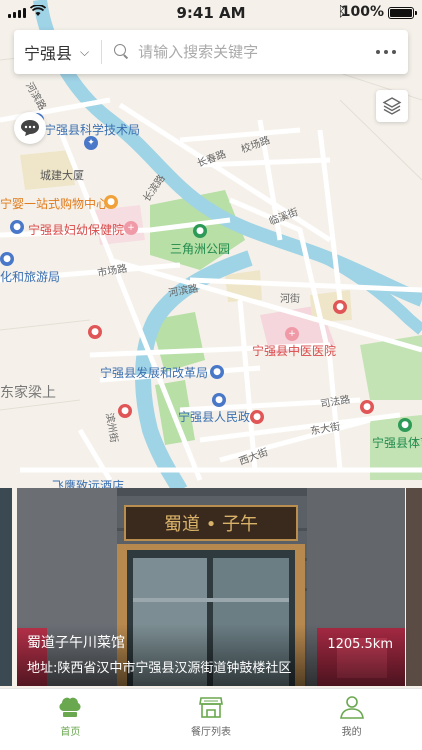 The width and height of the screenshot is (422, 750). What do you see at coordinates (397, 442) in the screenshot?
I see `poi-label-sports: 宁强县体育` at bounding box center [397, 442].